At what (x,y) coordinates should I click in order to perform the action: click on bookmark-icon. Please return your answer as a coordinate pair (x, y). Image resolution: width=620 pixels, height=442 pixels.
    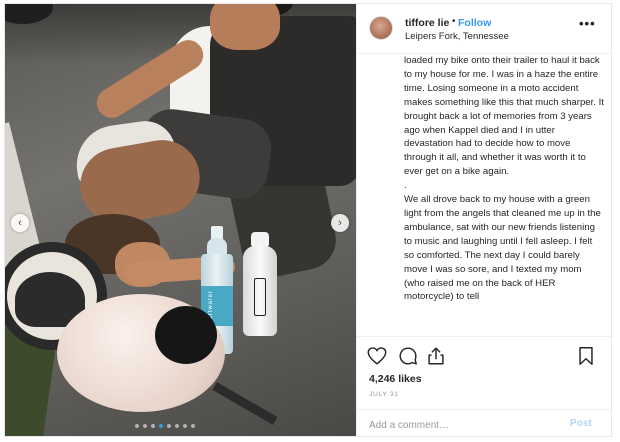
    Looking at the image, I should click on (586, 356).